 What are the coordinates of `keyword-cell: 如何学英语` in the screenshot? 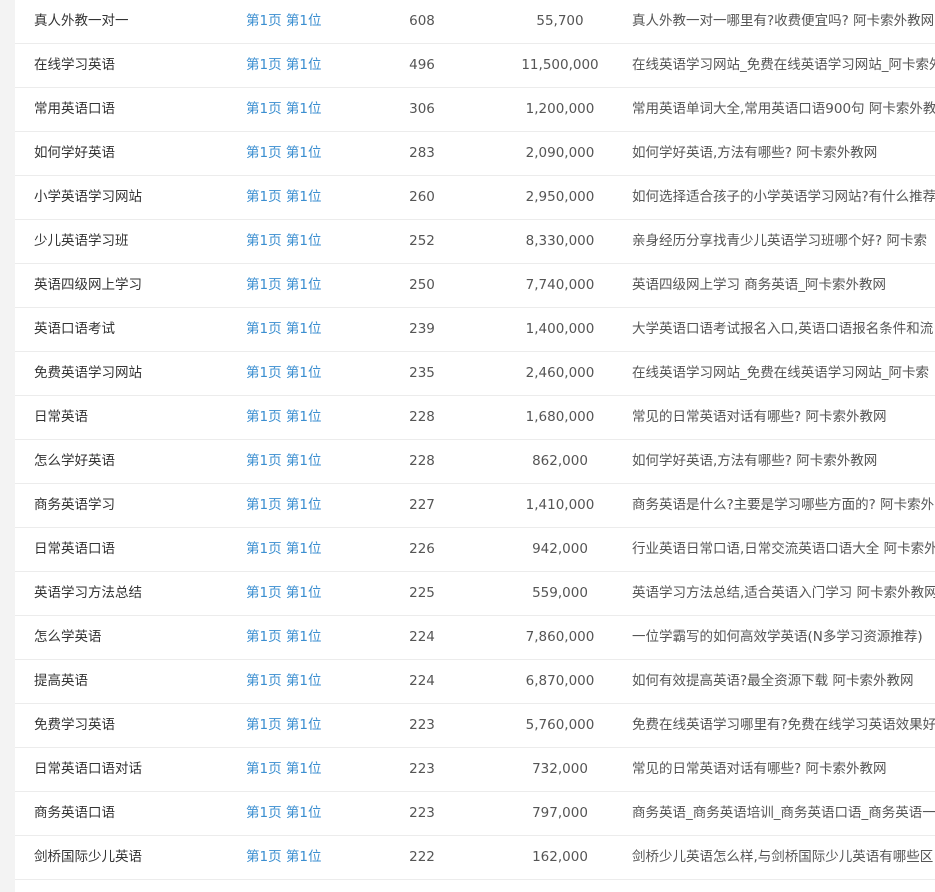 It's located at (68, 886).